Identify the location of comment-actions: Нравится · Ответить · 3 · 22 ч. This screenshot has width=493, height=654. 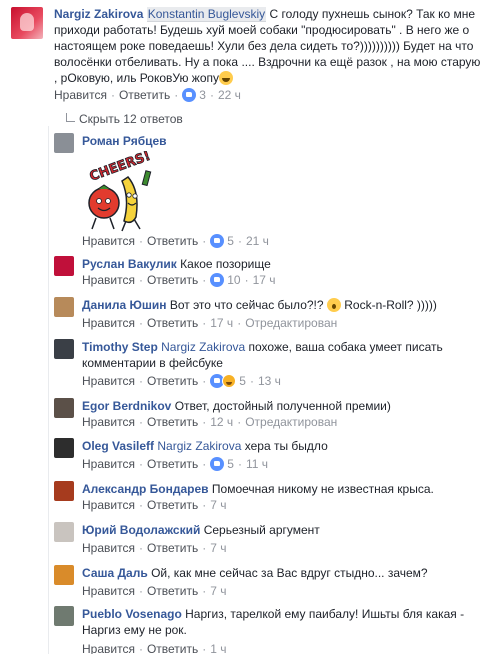
(147, 95).